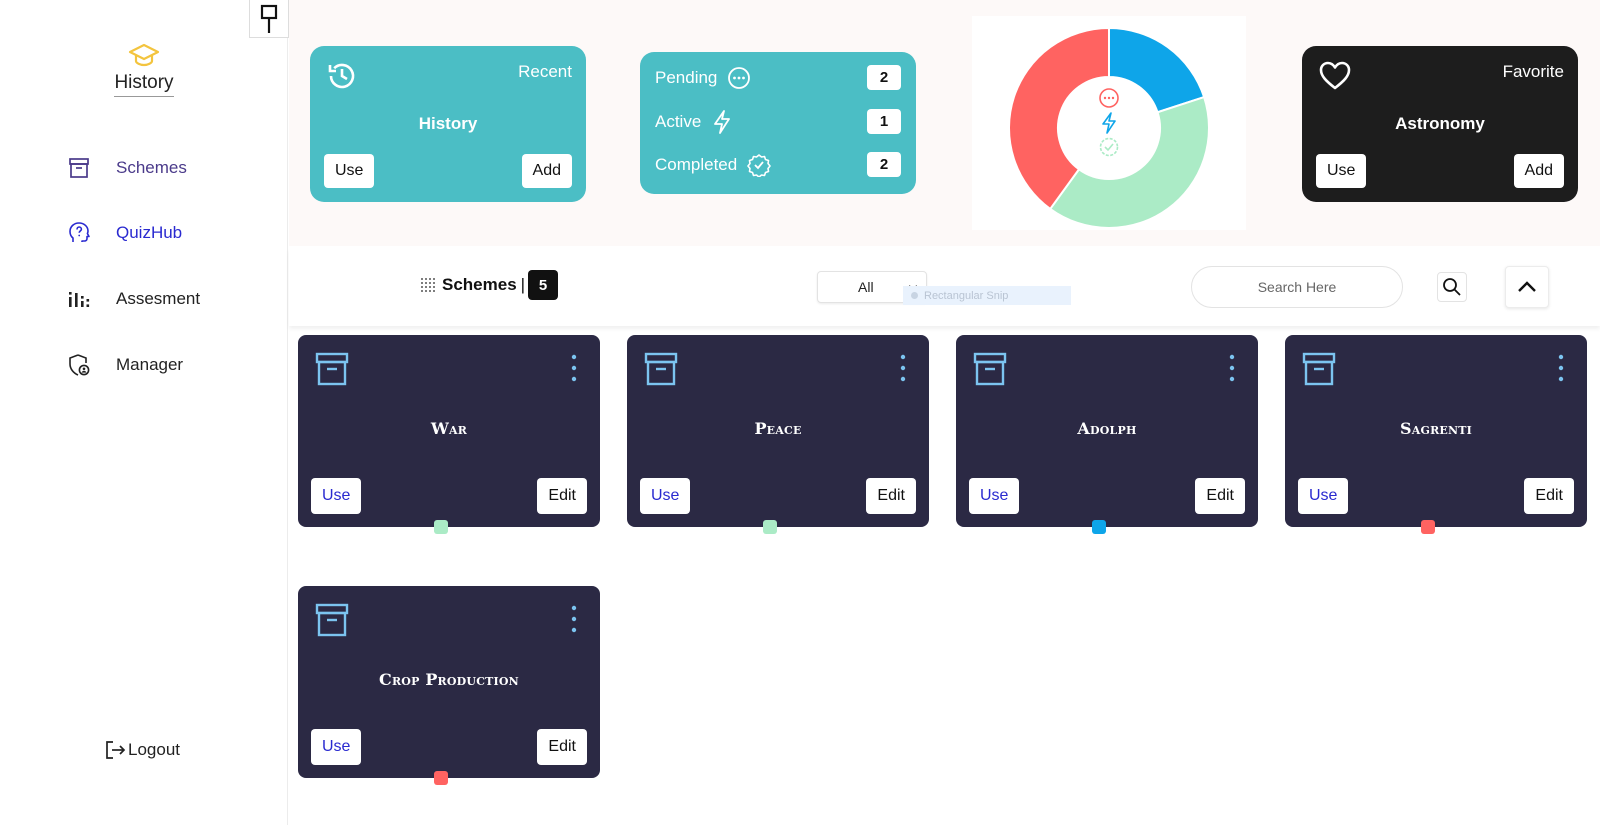 The width and height of the screenshot is (1600, 825). I want to click on head-question-icon, so click(79, 233).